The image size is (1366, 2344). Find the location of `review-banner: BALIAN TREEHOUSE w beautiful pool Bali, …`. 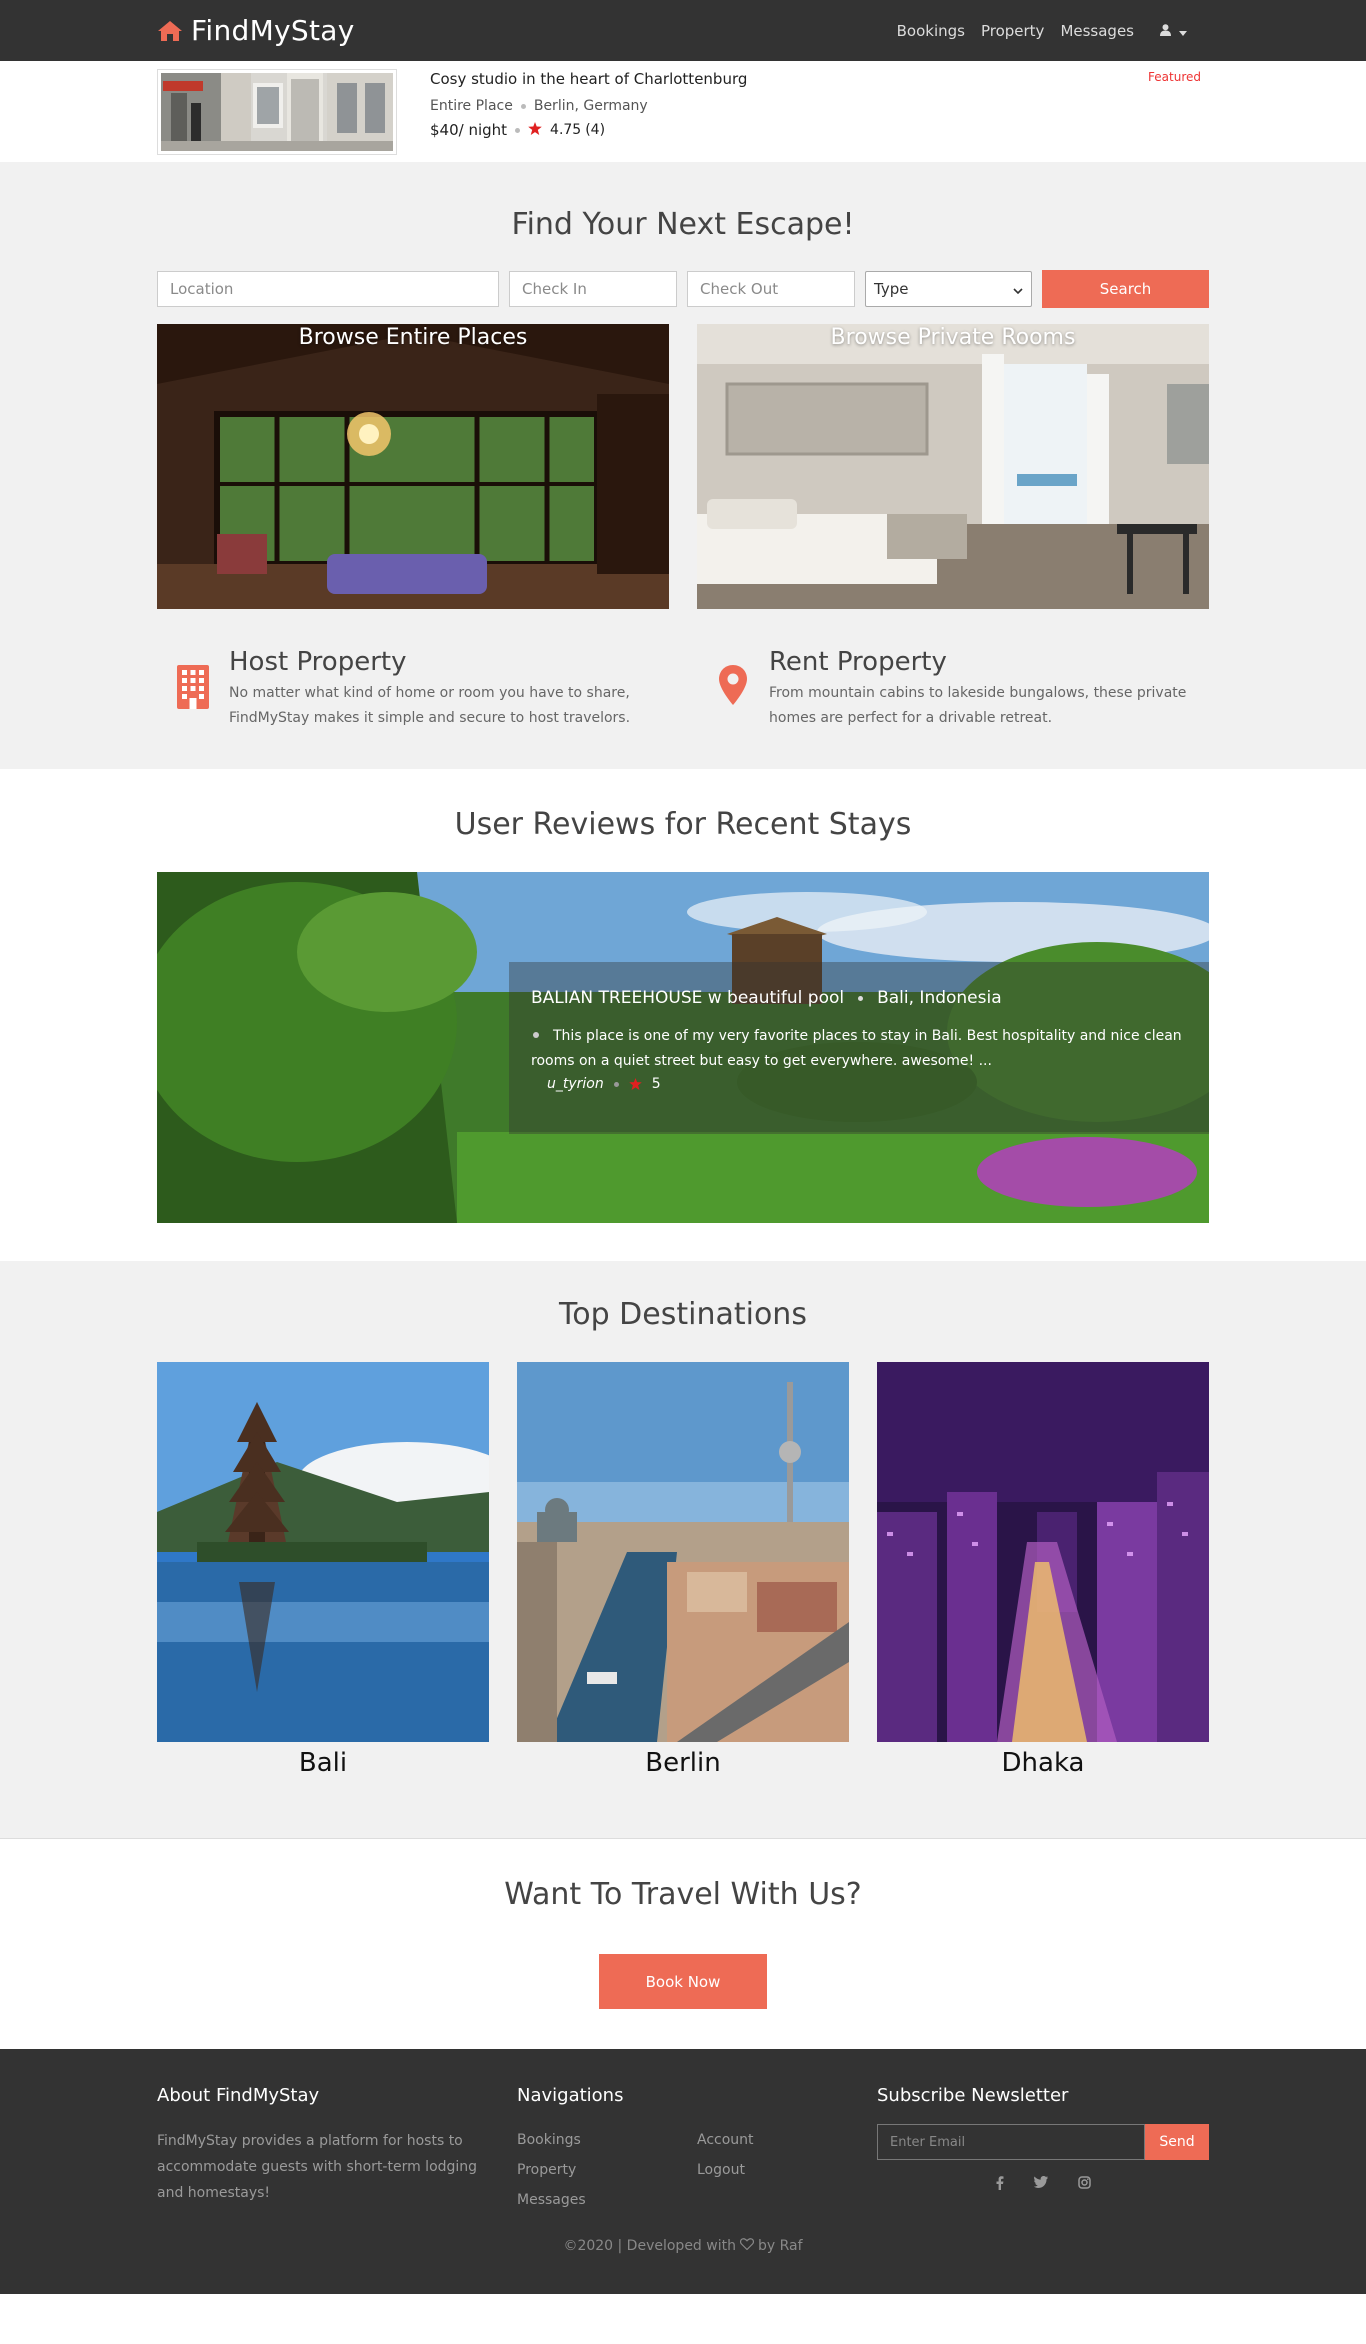

review-banner: BALIAN TREEHOUSE w beautiful pool Bali, … is located at coordinates (683, 1047).